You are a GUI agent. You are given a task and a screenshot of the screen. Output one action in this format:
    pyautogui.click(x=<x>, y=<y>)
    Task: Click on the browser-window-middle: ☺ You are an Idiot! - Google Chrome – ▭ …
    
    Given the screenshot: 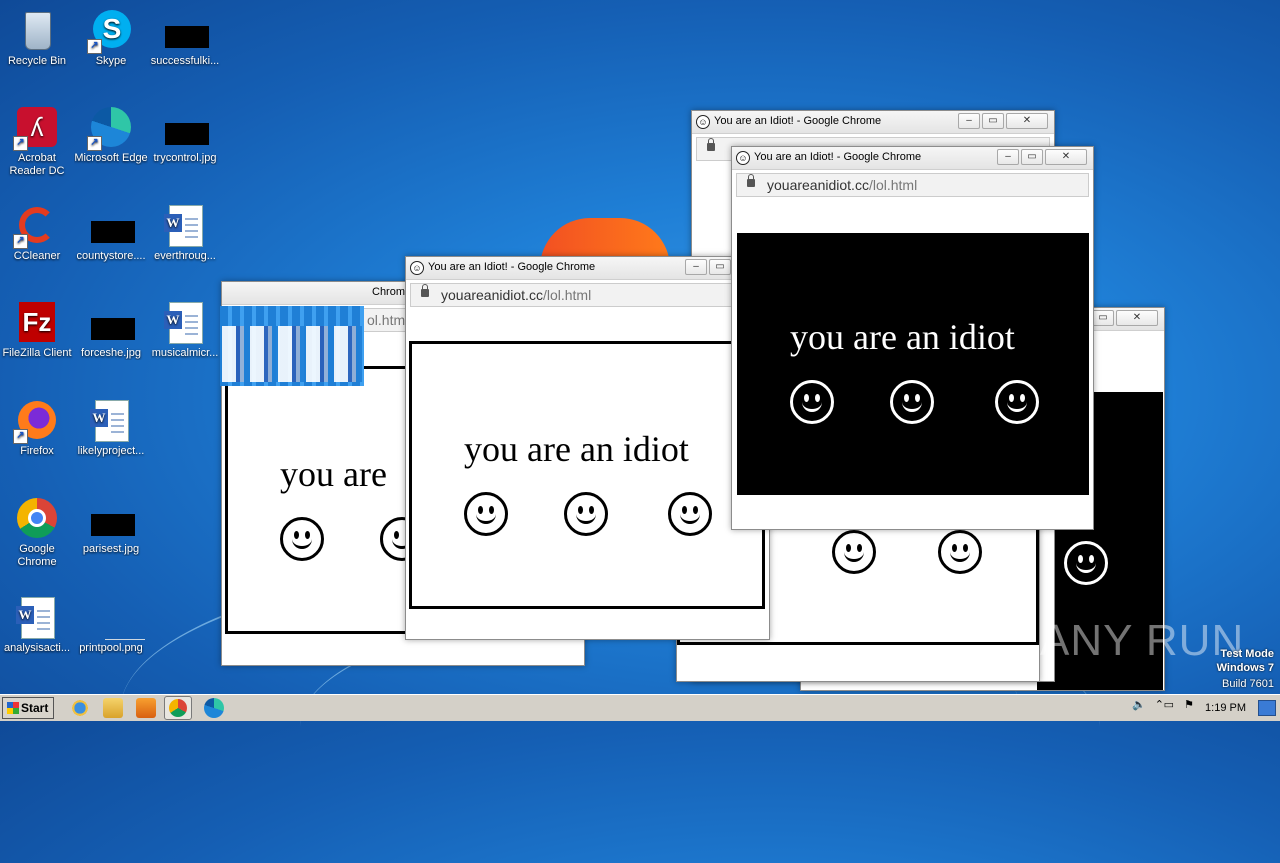 What is the action you would take?
    pyautogui.click(x=587, y=448)
    